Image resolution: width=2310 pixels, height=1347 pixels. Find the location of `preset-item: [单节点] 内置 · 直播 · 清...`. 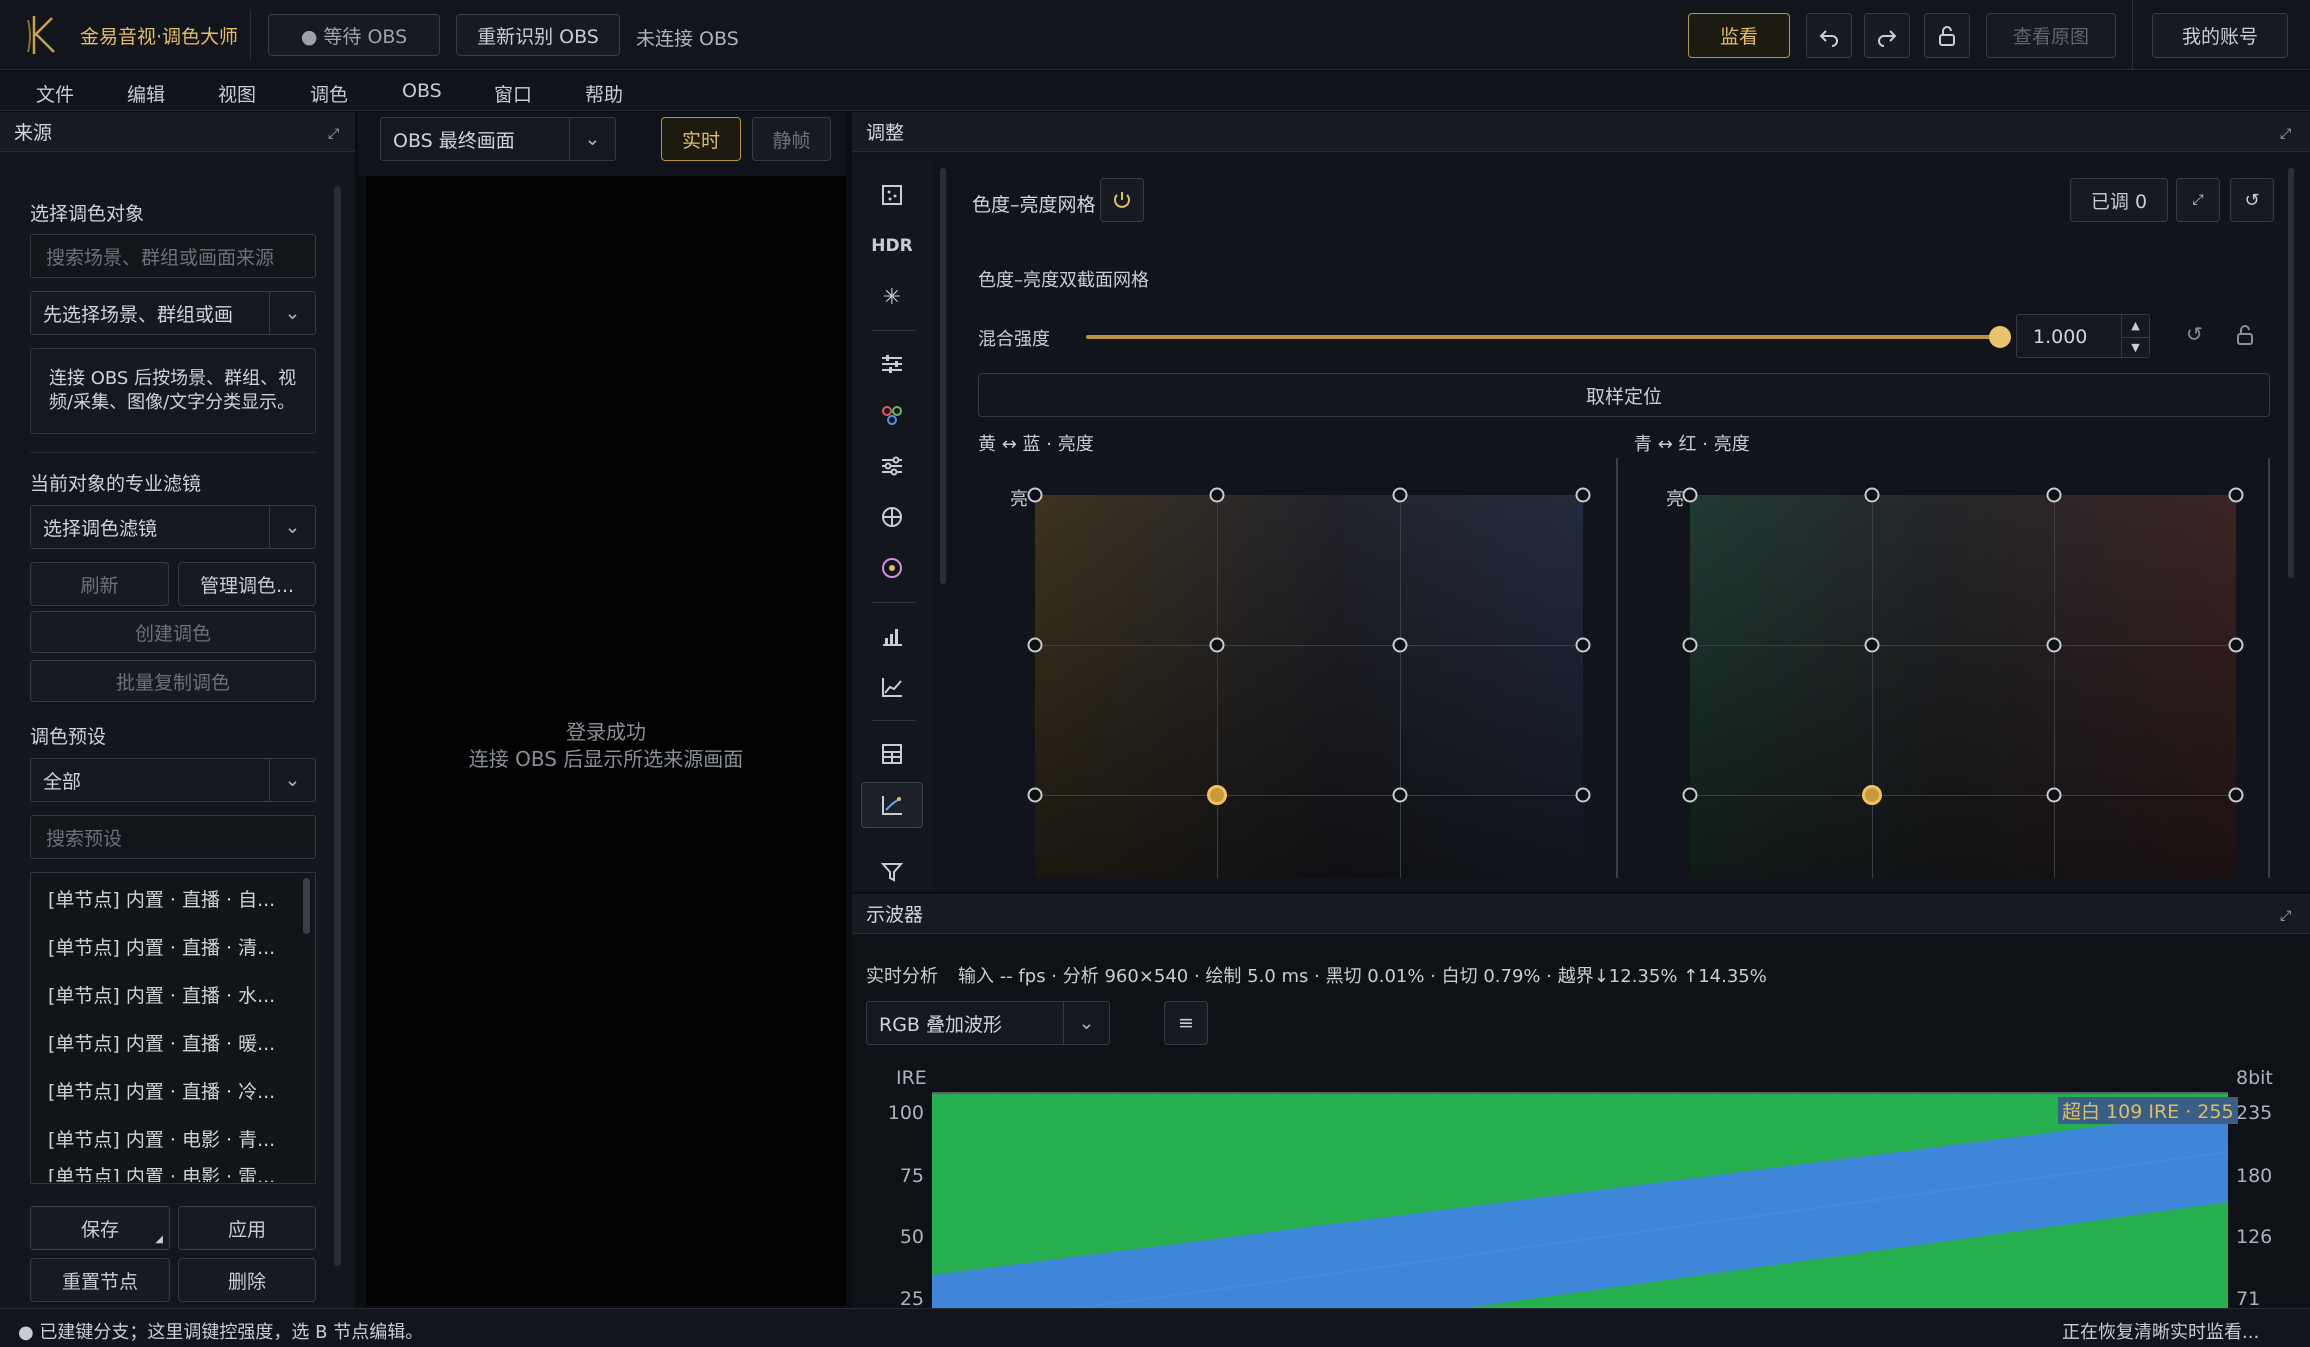

preset-item: [单节点] 内置 · 直播 · 清... is located at coordinates (167, 946).